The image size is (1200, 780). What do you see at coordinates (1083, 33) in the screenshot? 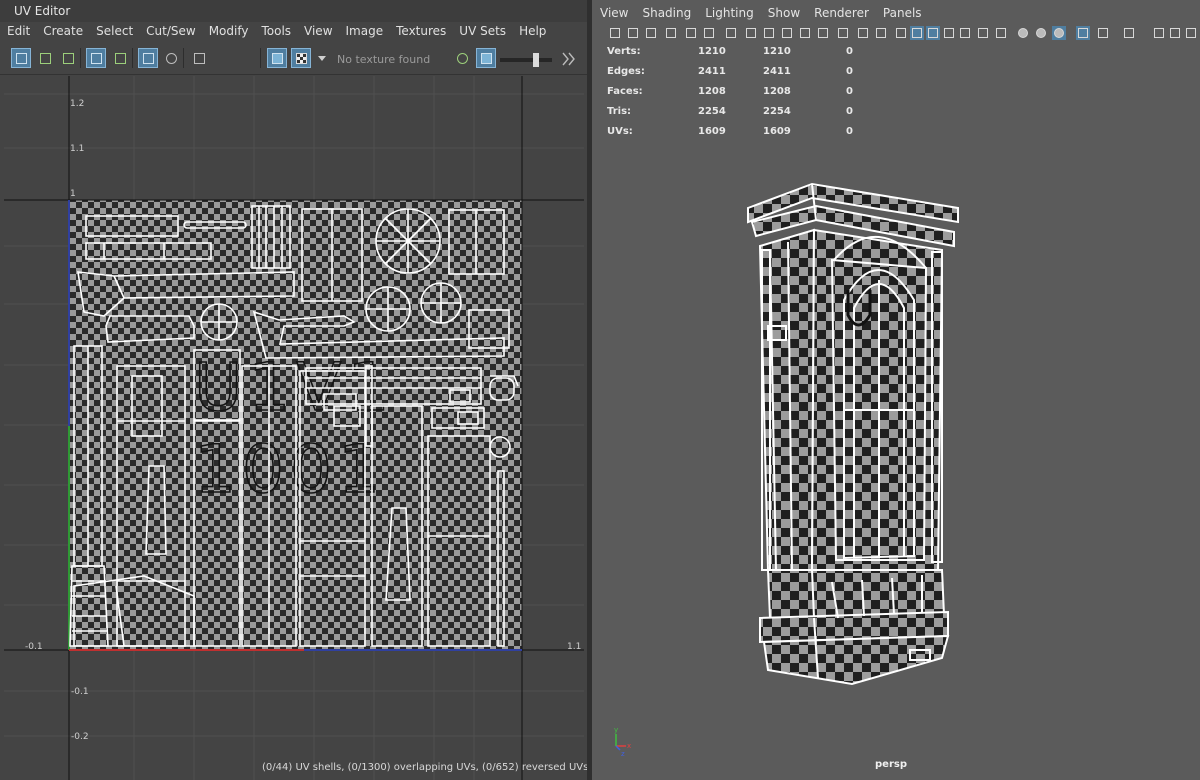
I see `depth-of-field-icon` at bounding box center [1083, 33].